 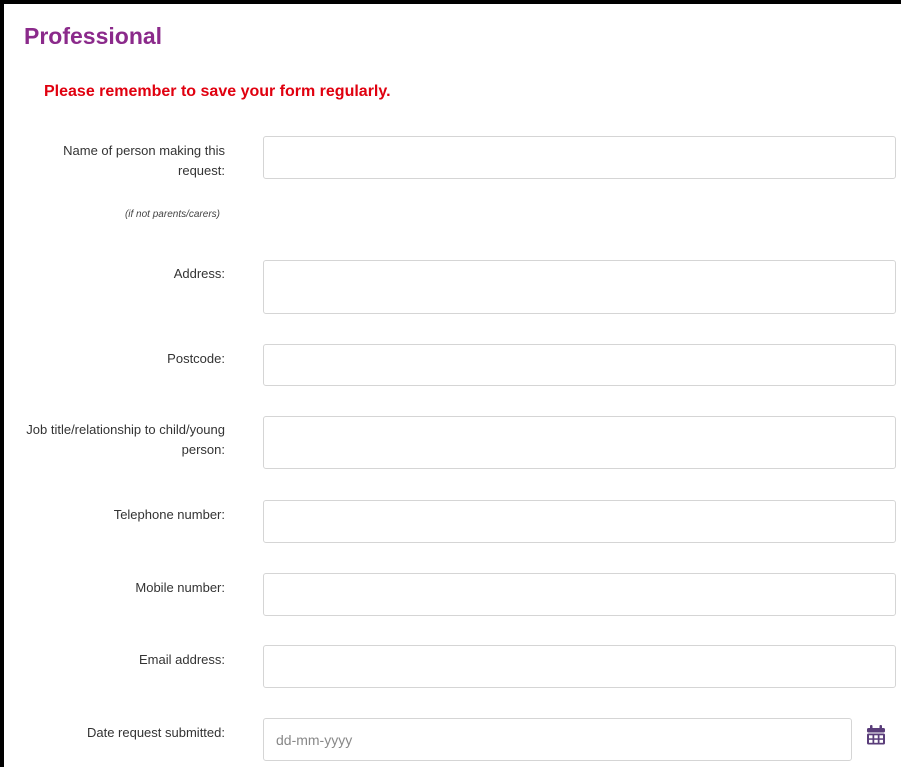 I want to click on calendar-icon-glyph, so click(x=876, y=735).